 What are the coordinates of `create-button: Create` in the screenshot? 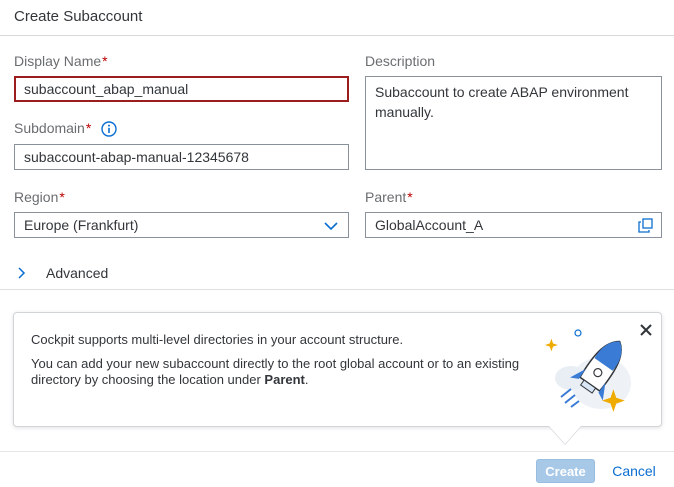 It's located at (565, 471).